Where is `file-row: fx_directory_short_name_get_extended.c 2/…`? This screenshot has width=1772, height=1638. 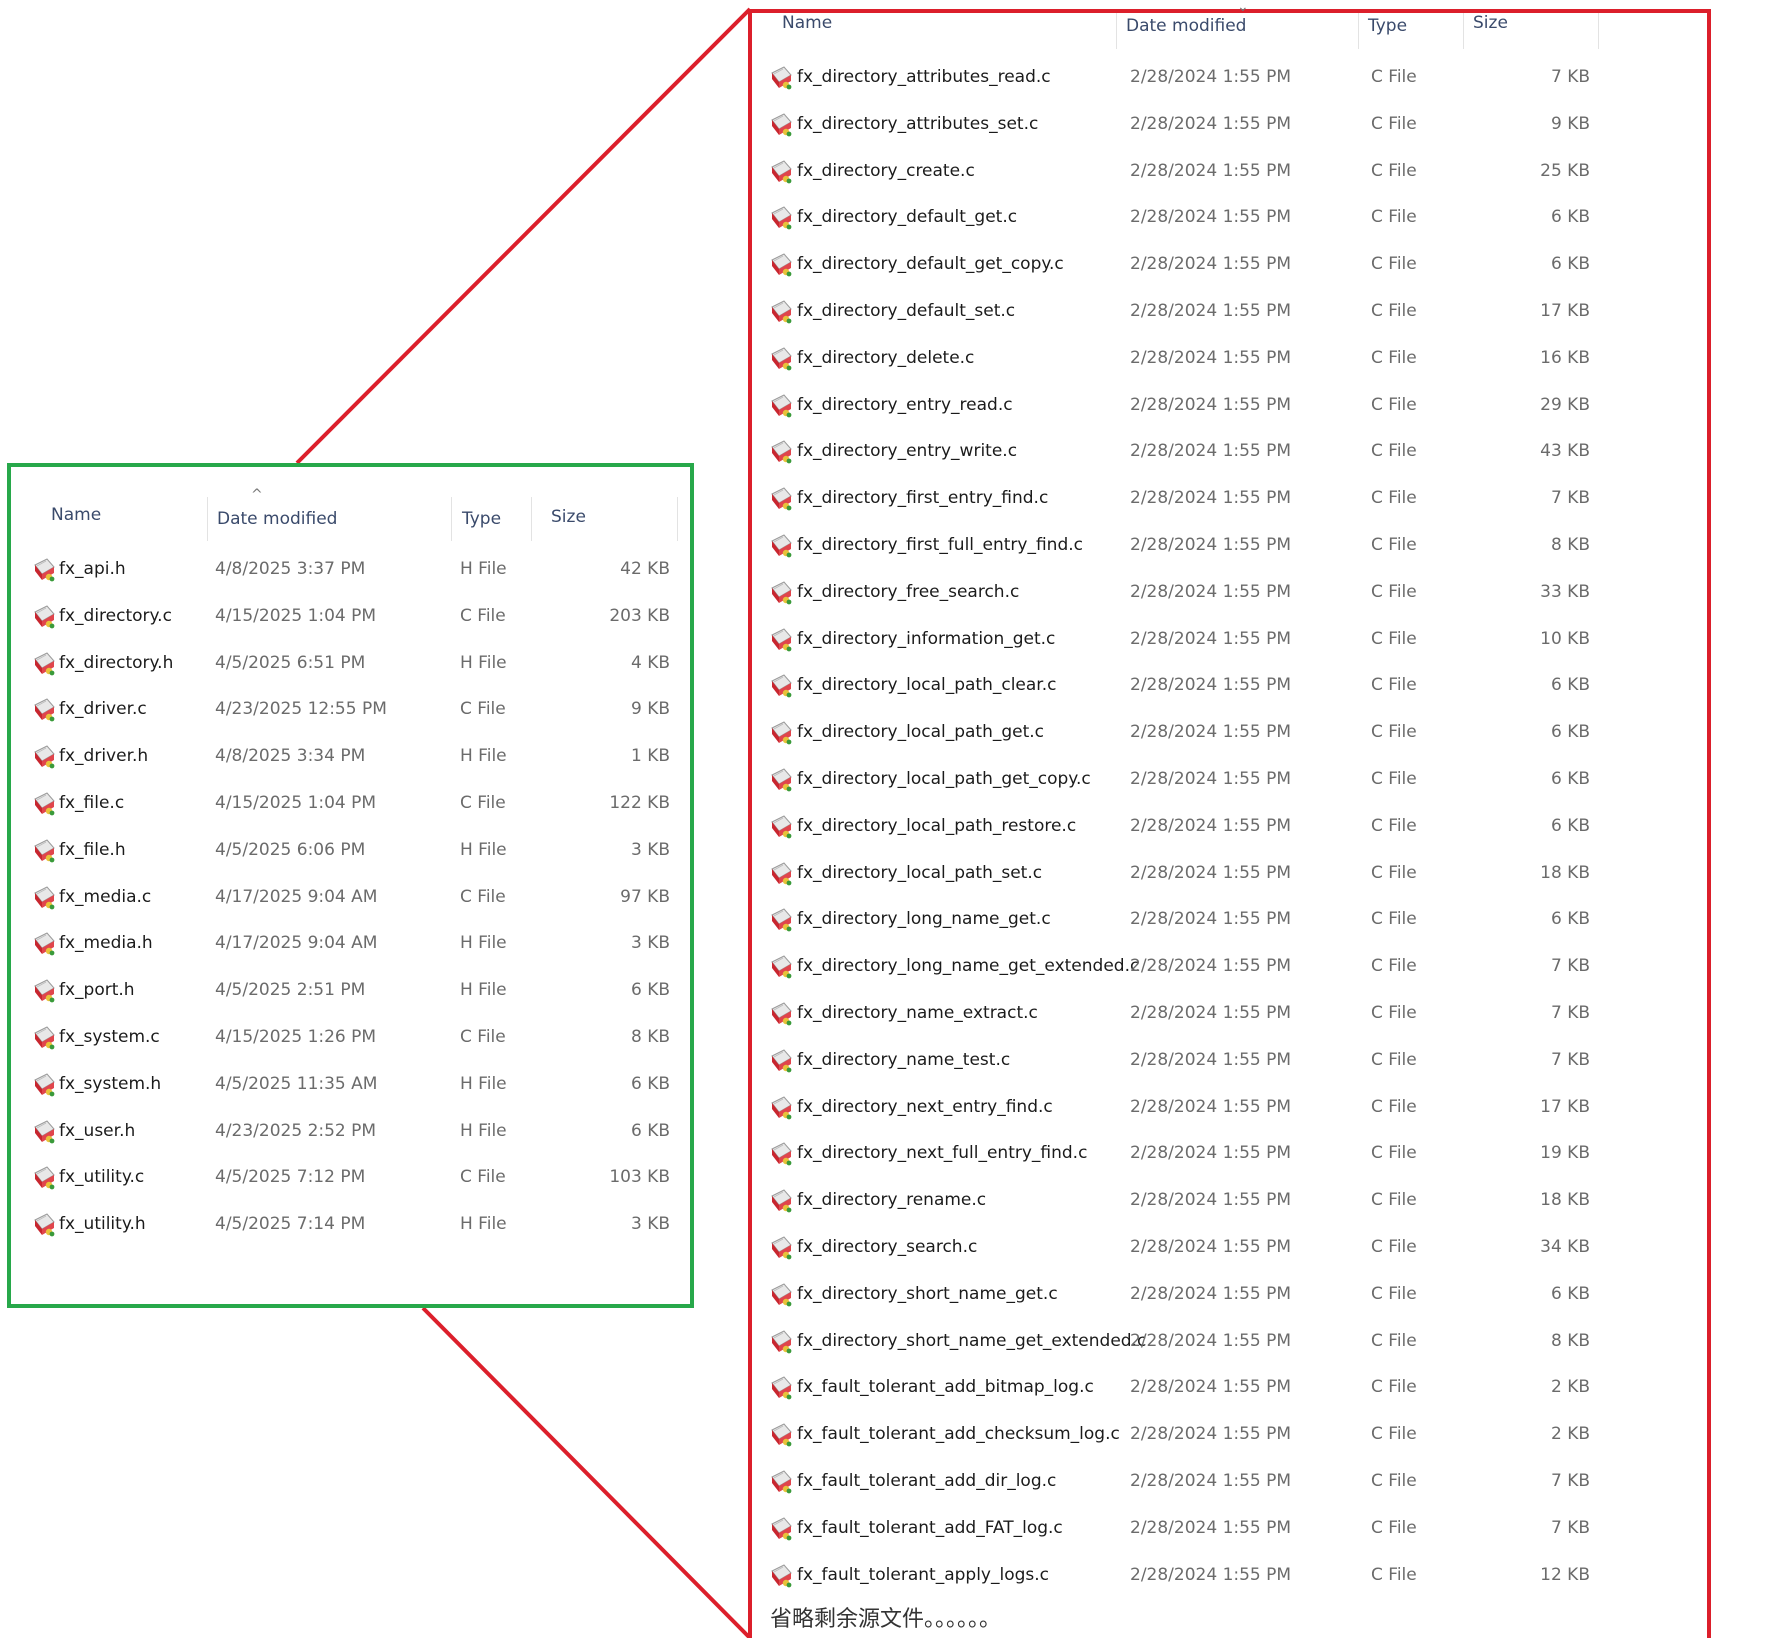 file-row: fx_directory_short_name_get_extended.c 2/… is located at coordinates (1229, 1342).